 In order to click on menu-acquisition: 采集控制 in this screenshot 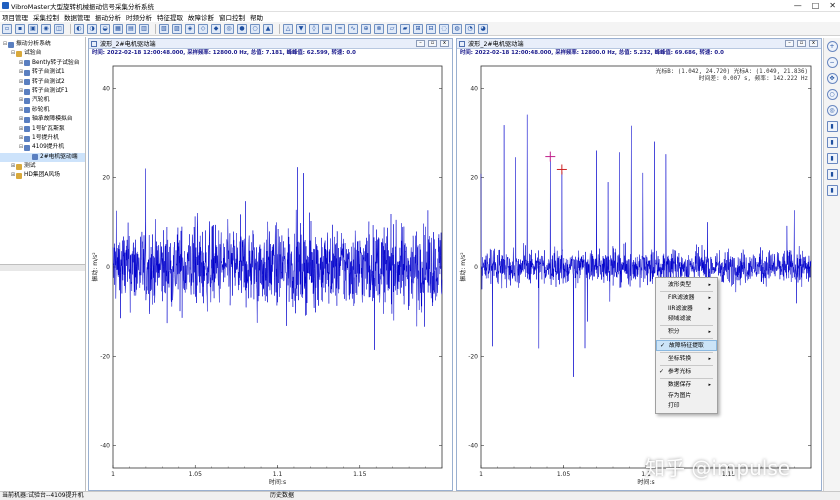, I will do `click(46, 17)`.